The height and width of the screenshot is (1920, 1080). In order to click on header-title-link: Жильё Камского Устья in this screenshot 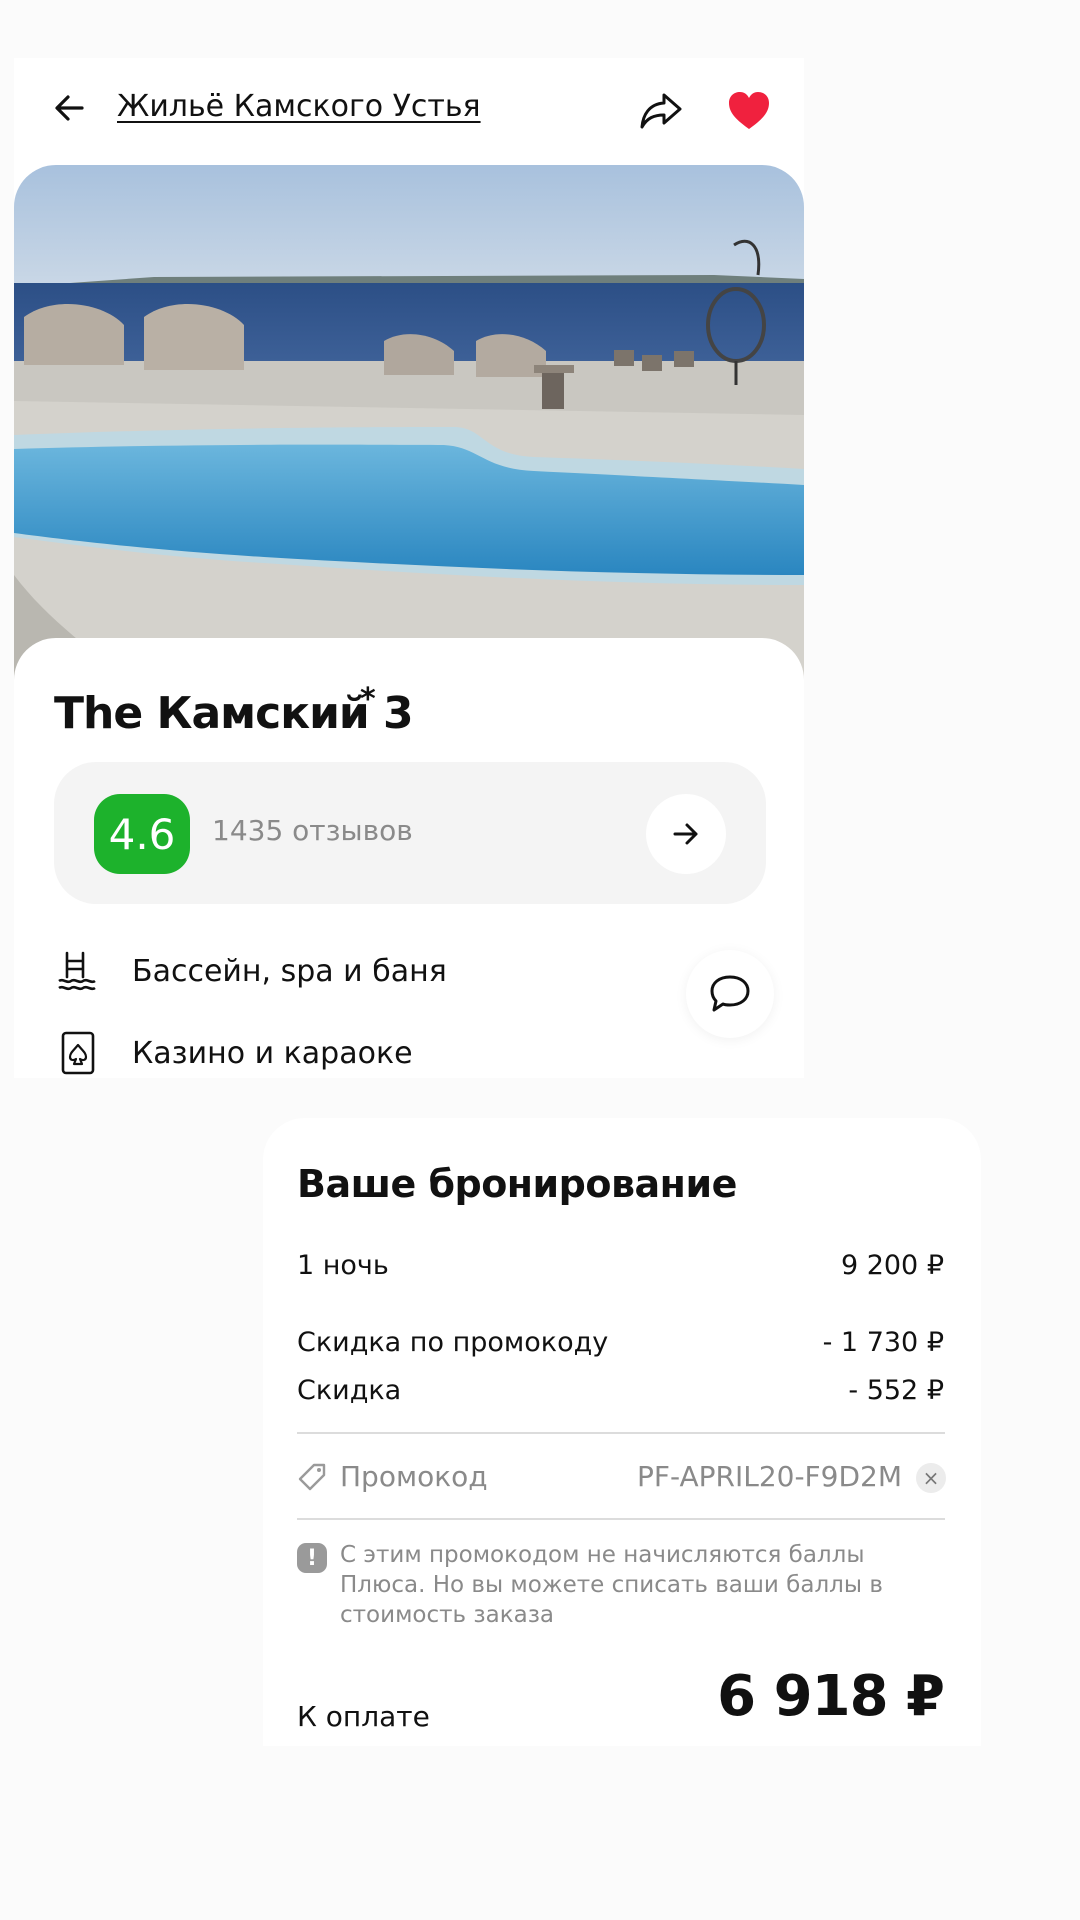, I will do `click(299, 106)`.